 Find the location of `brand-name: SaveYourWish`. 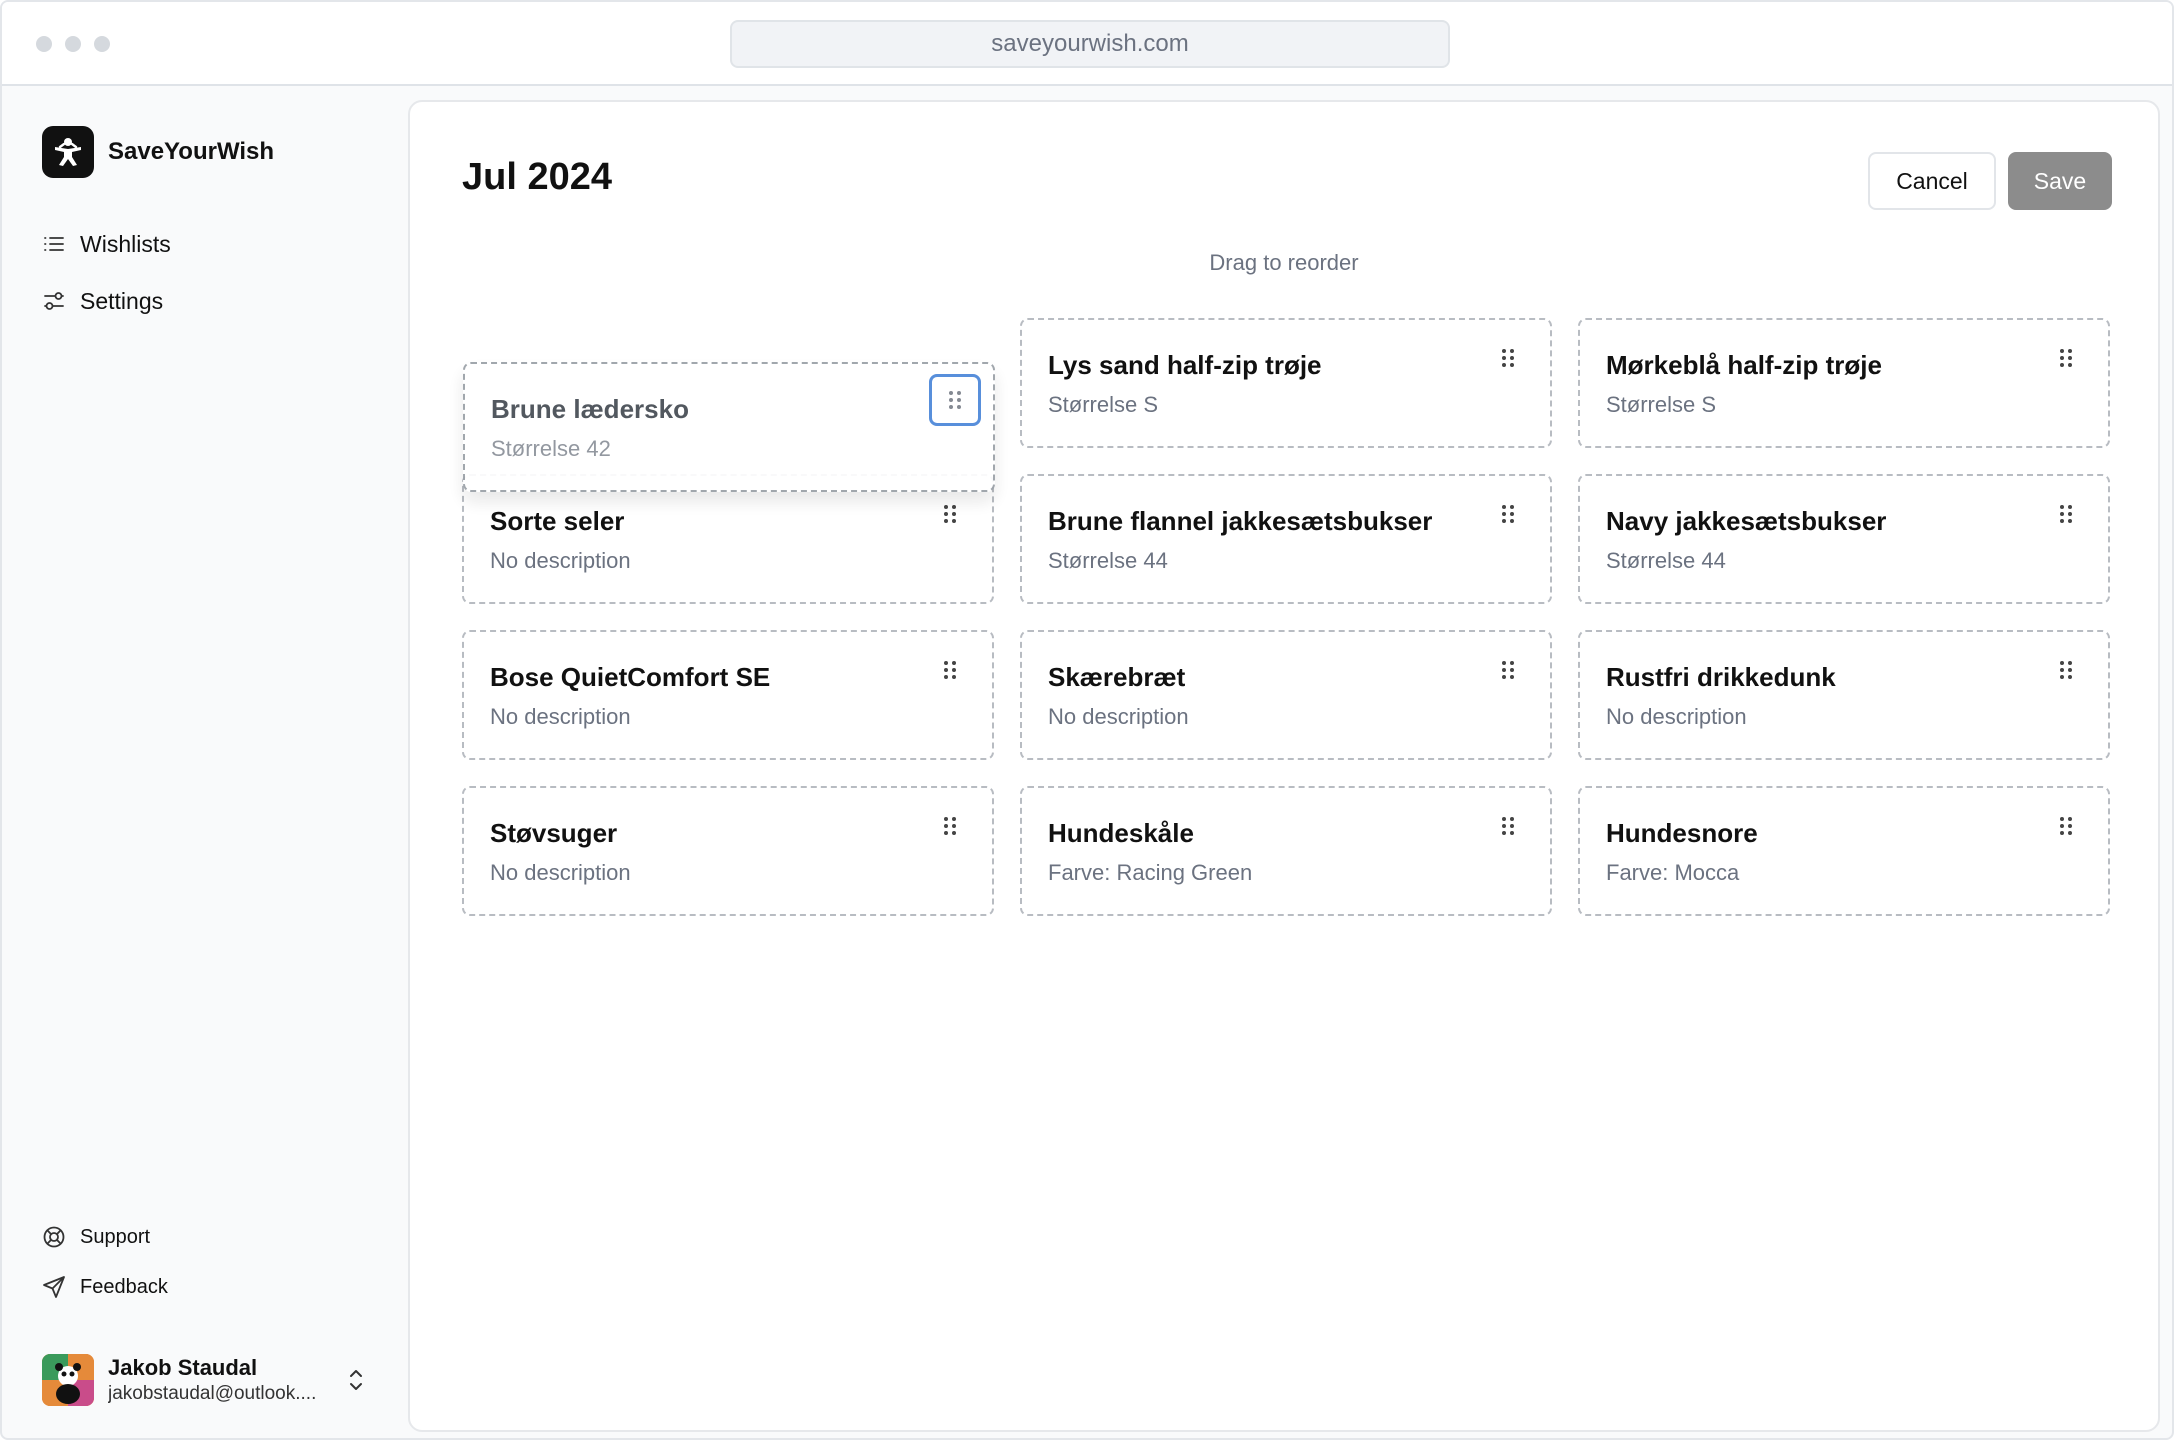

brand-name: SaveYourWish is located at coordinates (191, 151).